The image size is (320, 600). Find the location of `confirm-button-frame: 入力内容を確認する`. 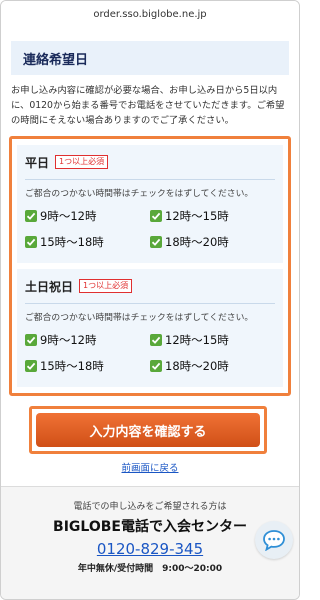

confirm-button-frame: 入力内容を確認する is located at coordinates (148, 430).